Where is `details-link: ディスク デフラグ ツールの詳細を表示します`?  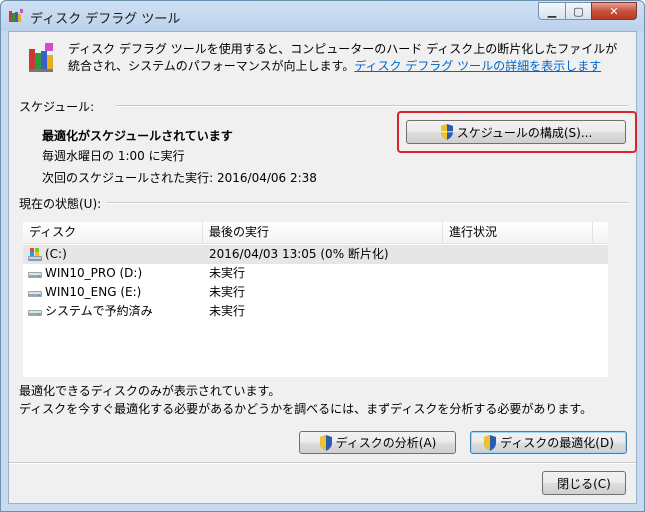 details-link: ディスク デフラグ ツールの詳細を表示します is located at coordinates (477, 66).